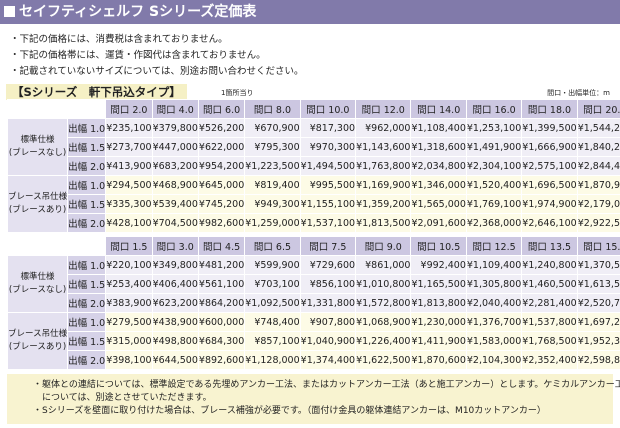 The height and width of the screenshot is (428, 620). What do you see at coordinates (272, 303) in the screenshot?
I see `price-cell: ¥1,092,500` at bounding box center [272, 303].